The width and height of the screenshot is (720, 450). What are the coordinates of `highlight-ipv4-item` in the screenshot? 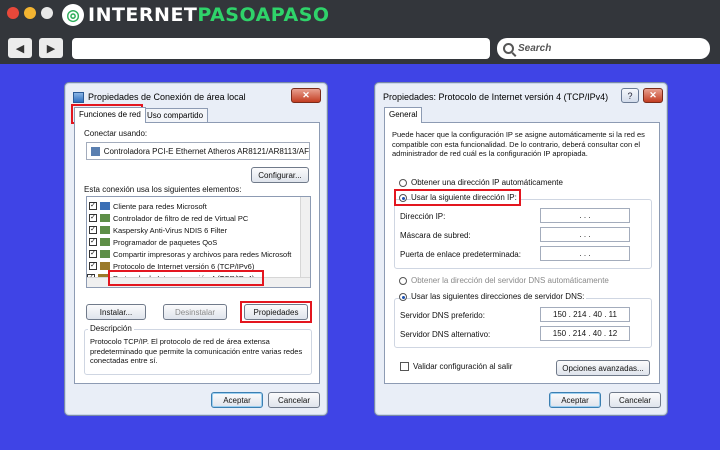 It's located at (186, 278).